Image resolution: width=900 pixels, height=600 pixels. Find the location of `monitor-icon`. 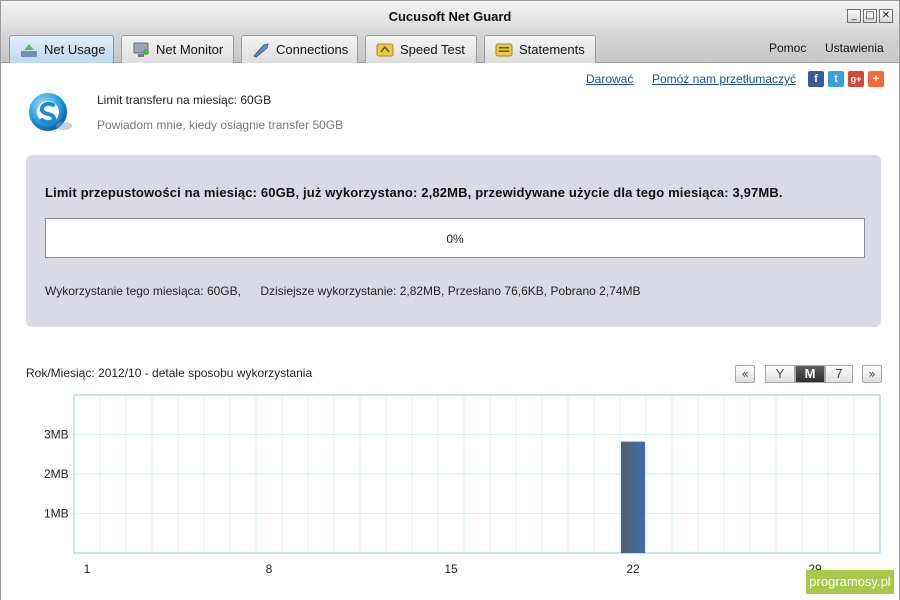

monitor-icon is located at coordinates (141, 49).